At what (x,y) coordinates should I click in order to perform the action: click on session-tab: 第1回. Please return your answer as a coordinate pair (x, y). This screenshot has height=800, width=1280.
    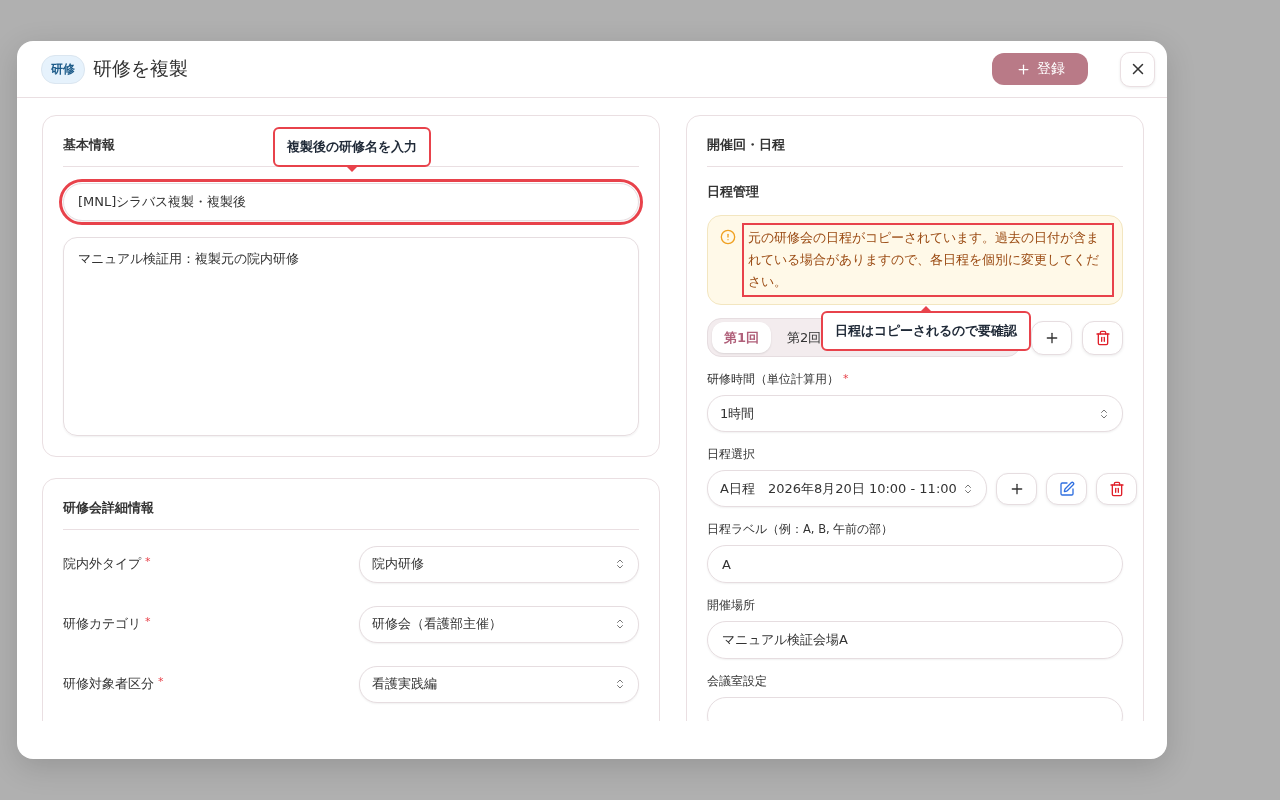
    Looking at the image, I should click on (742, 337).